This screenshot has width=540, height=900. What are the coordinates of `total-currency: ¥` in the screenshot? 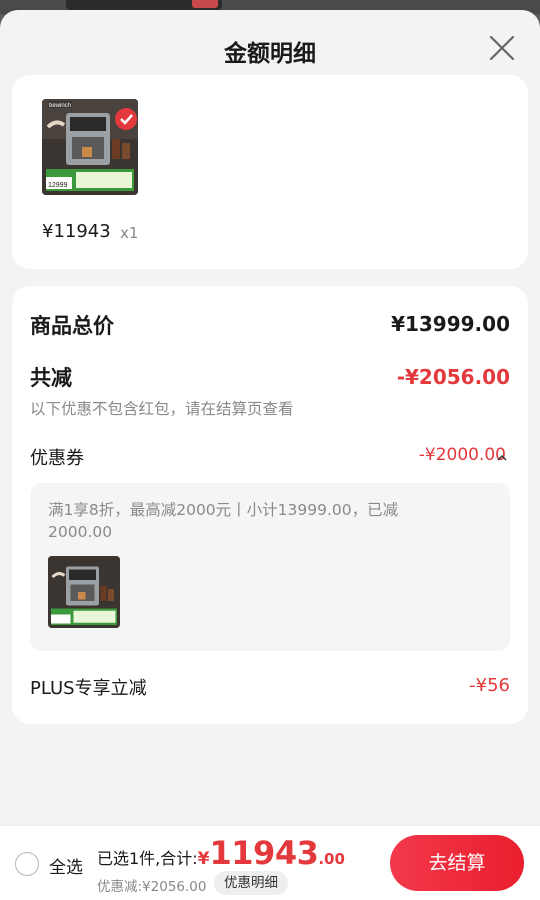 It's located at (203, 859).